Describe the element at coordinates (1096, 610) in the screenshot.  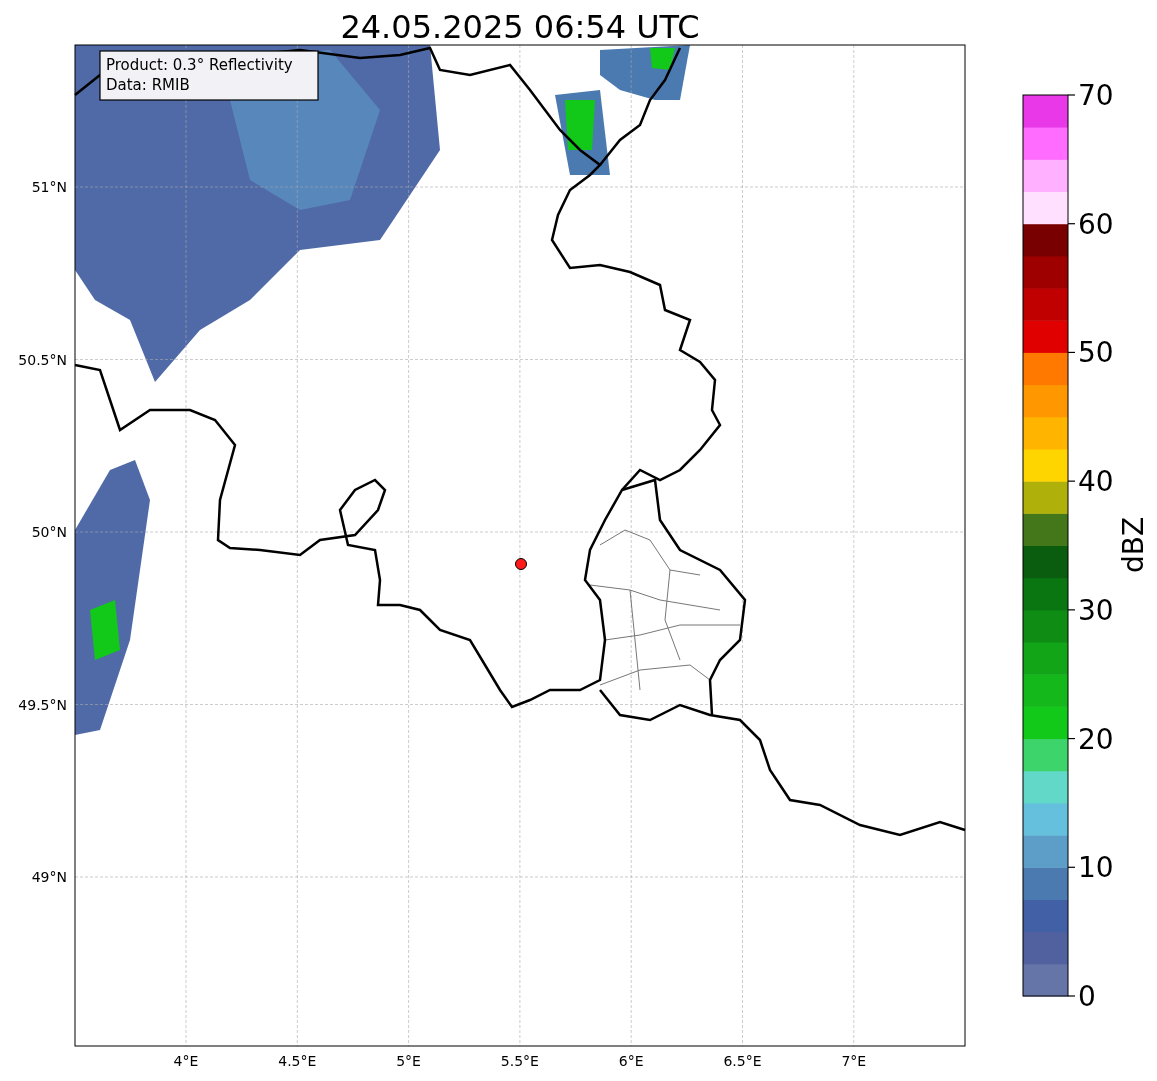
I see `colorbar-tick-label: 30` at that location.